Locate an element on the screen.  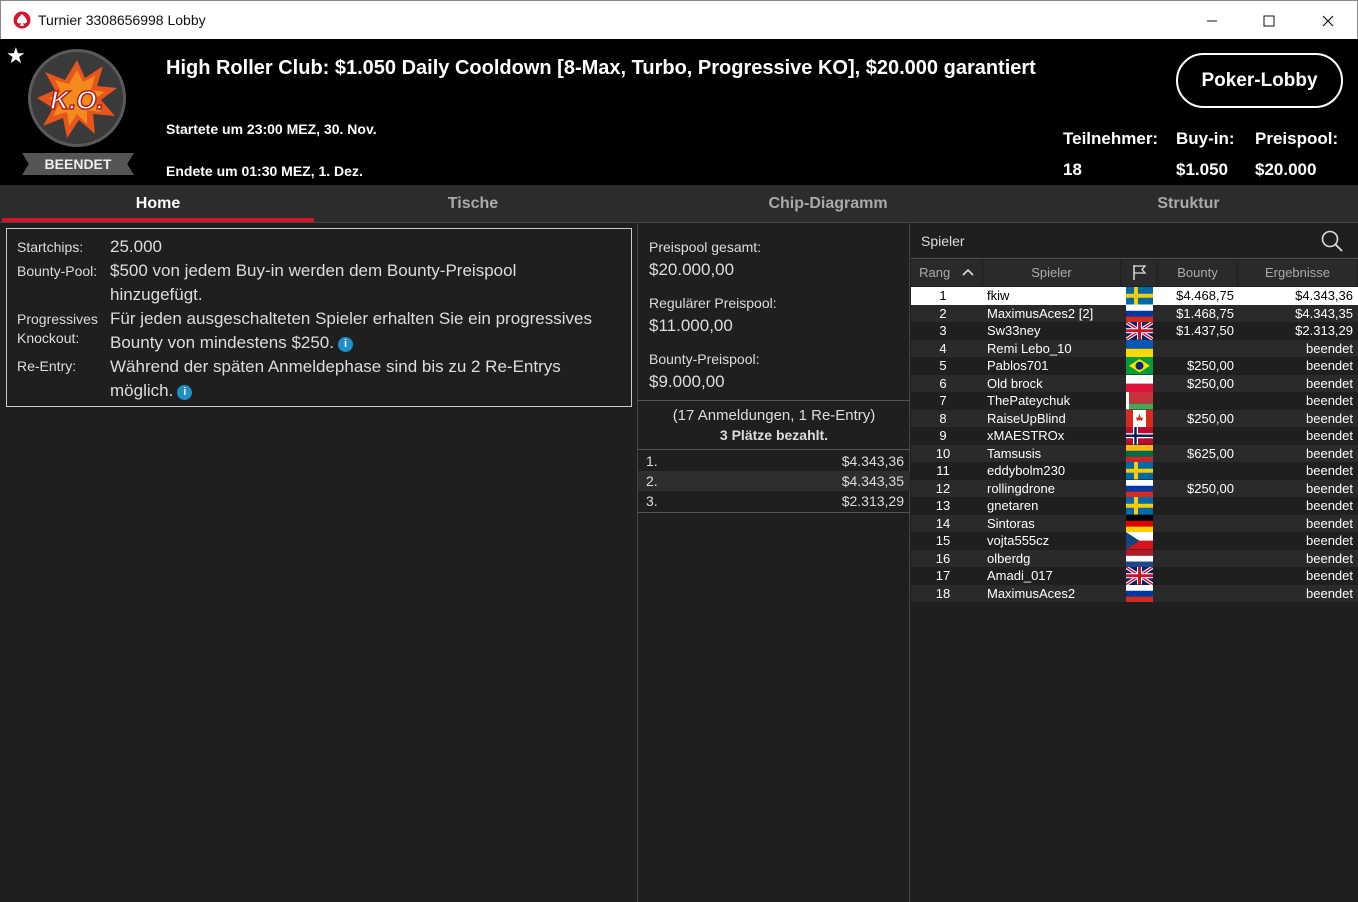
player-row: 1 fkiw $4.468,75 $4.343,36 is located at coordinates (1134, 296).